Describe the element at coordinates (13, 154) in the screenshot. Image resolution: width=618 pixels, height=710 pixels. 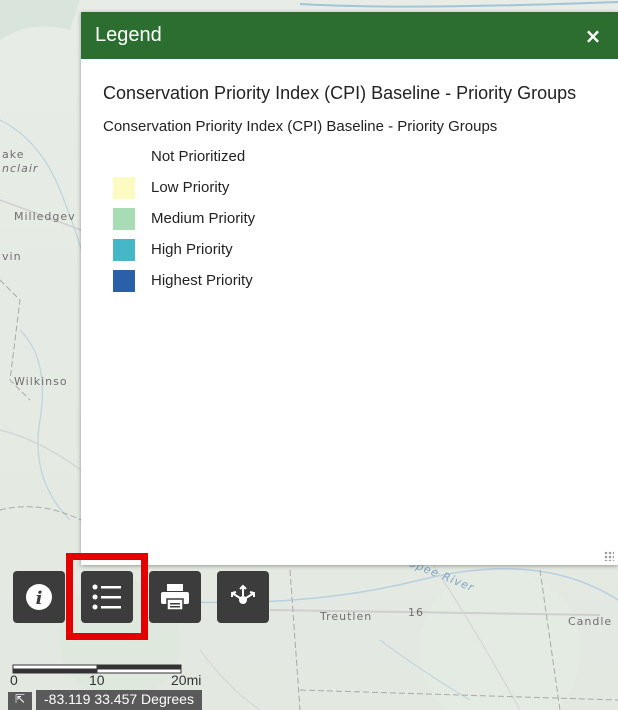
I see `map-label-lake: ake` at that location.